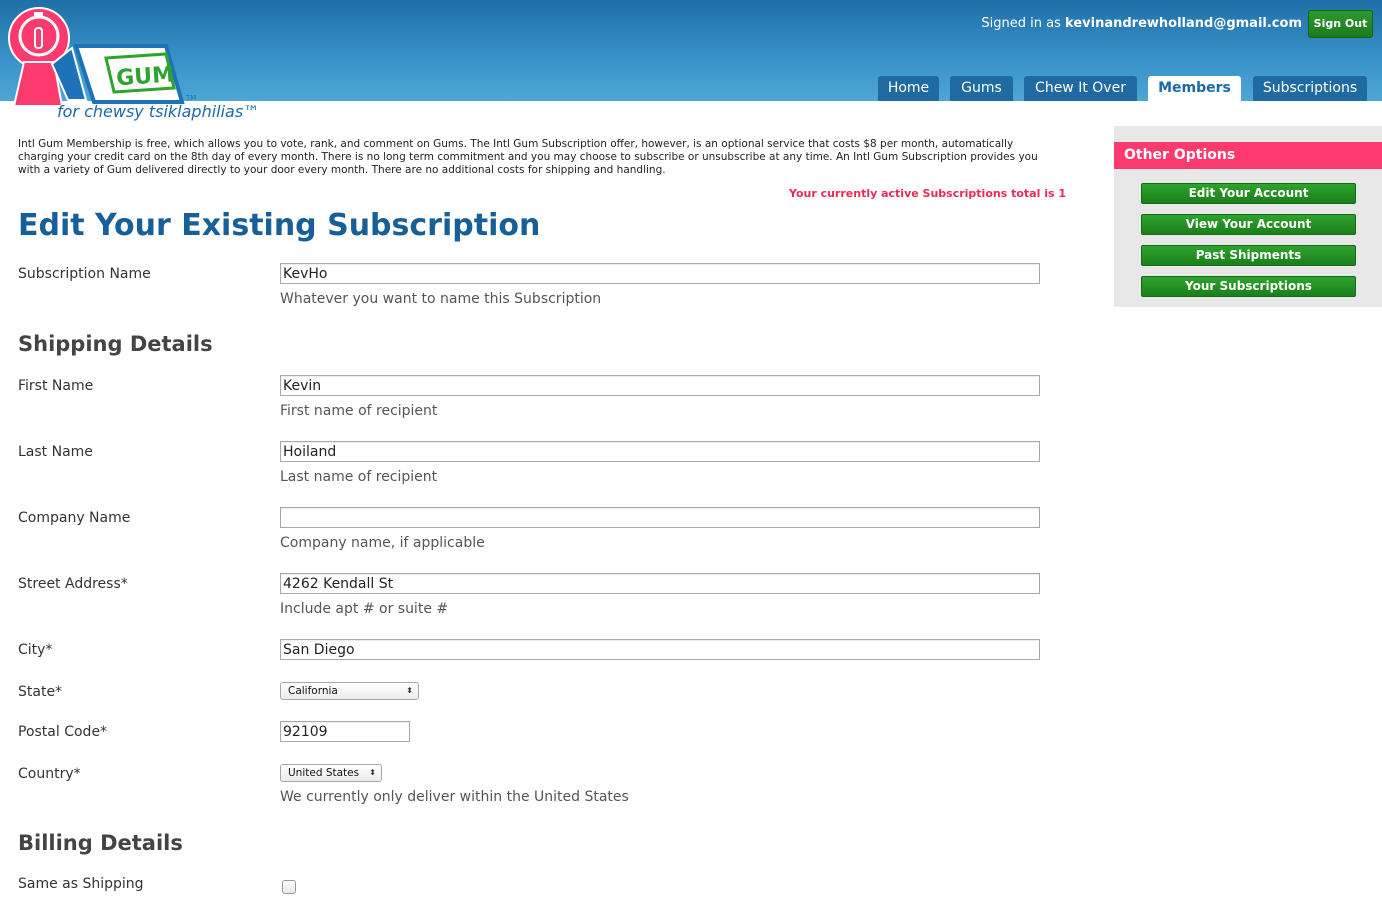 This screenshot has width=1382, height=900. What do you see at coordinates (49, 774) in the screenshot?
I see `country-label: Country*` at bounding box center [49, 774].